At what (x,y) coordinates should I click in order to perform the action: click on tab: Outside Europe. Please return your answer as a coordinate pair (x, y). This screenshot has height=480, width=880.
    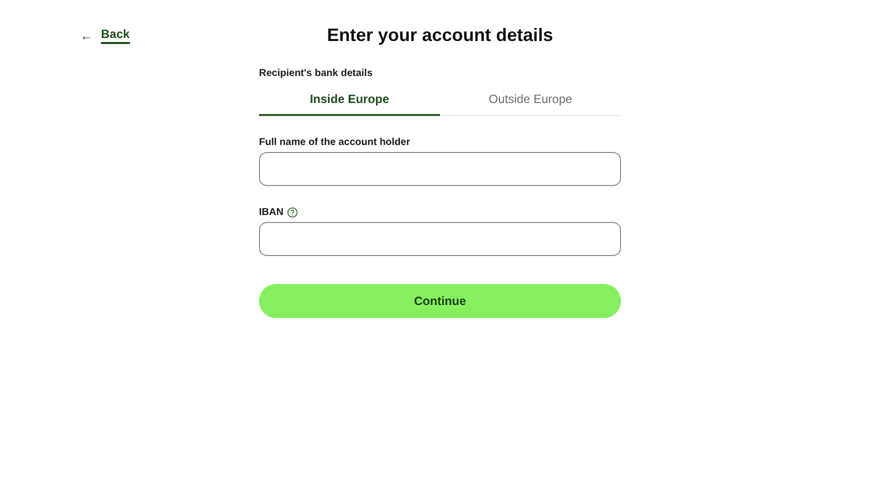
    Looking at the image, I should click on (530, 101).